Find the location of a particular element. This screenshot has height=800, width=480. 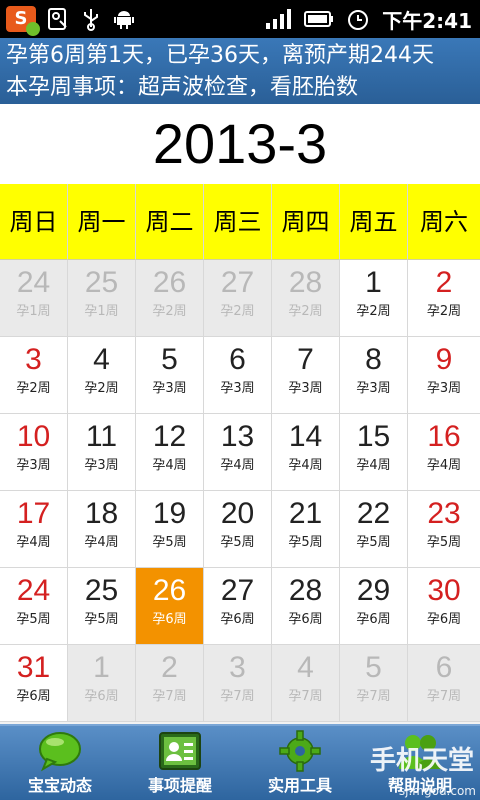

calendar-day-cell: 15 孕4周 is located at coordinates (374, 452).